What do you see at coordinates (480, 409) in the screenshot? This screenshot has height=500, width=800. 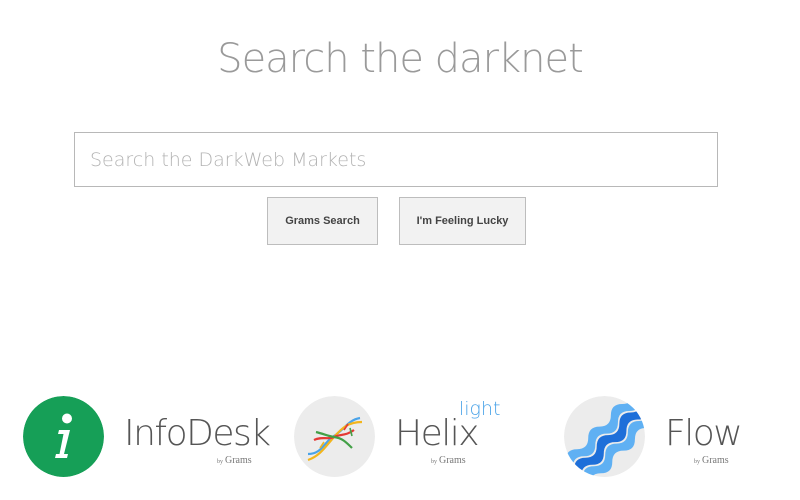 I see `app-tag-light: light` at bounding box center [480, 409].